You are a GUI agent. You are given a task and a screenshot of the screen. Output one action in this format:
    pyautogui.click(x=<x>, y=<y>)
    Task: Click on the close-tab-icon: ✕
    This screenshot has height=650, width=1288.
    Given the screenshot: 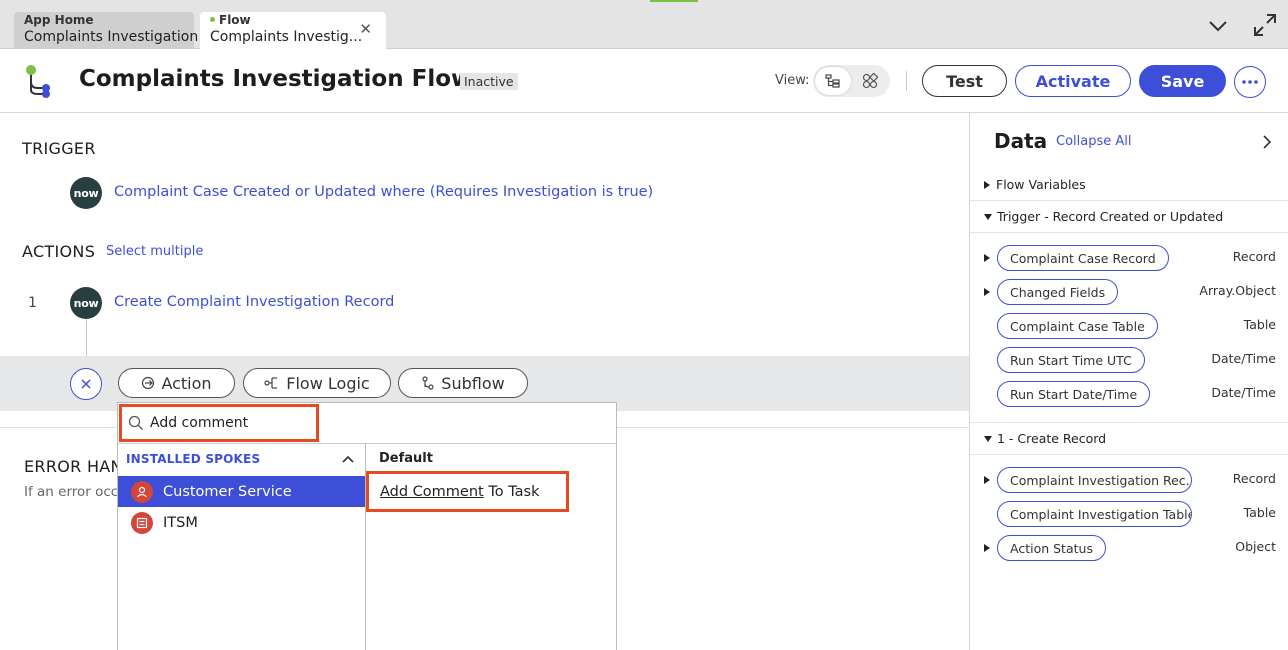 What is the action you would take?
    pyautogui.click(x=365, y=29)
    